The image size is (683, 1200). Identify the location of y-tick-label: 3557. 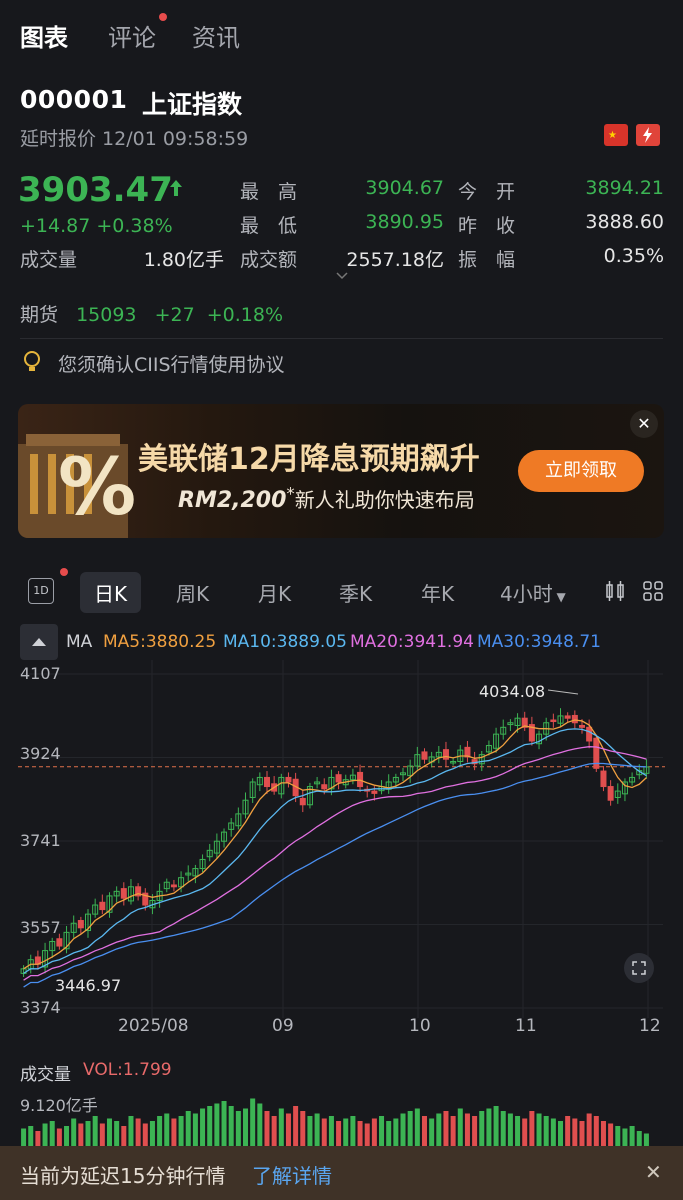
(40, 927).